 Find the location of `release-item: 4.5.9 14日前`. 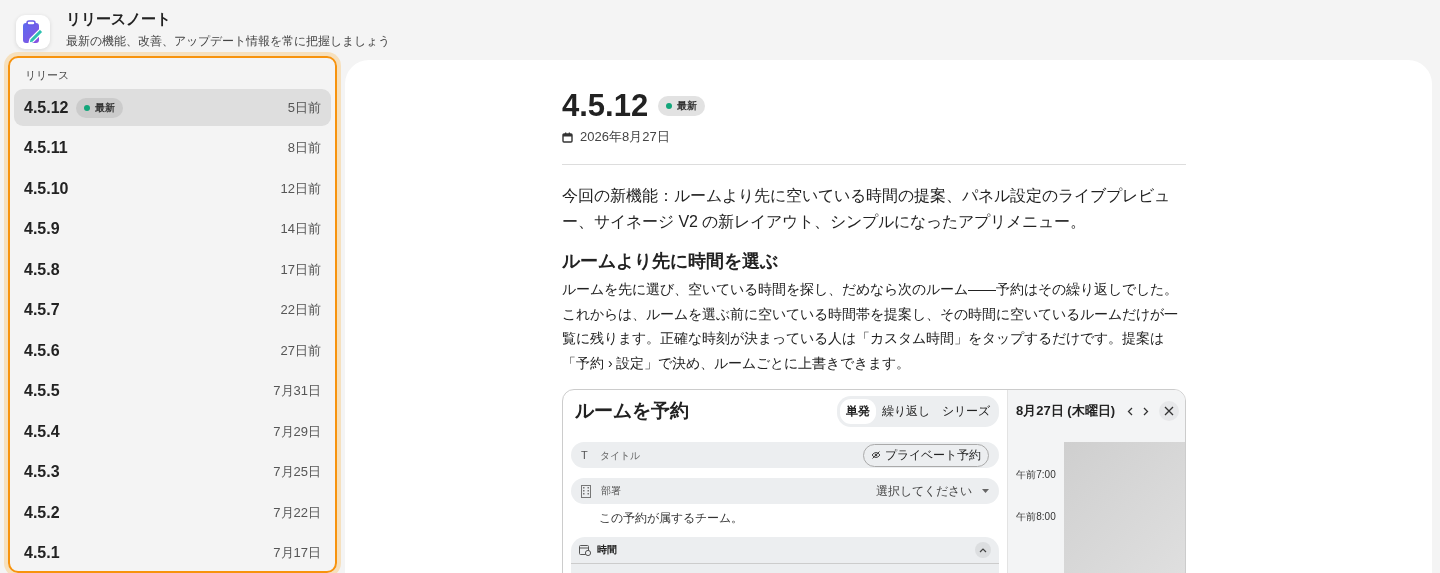

release-item: 4.5.9 14日前 is located at coordinates (172, 229).